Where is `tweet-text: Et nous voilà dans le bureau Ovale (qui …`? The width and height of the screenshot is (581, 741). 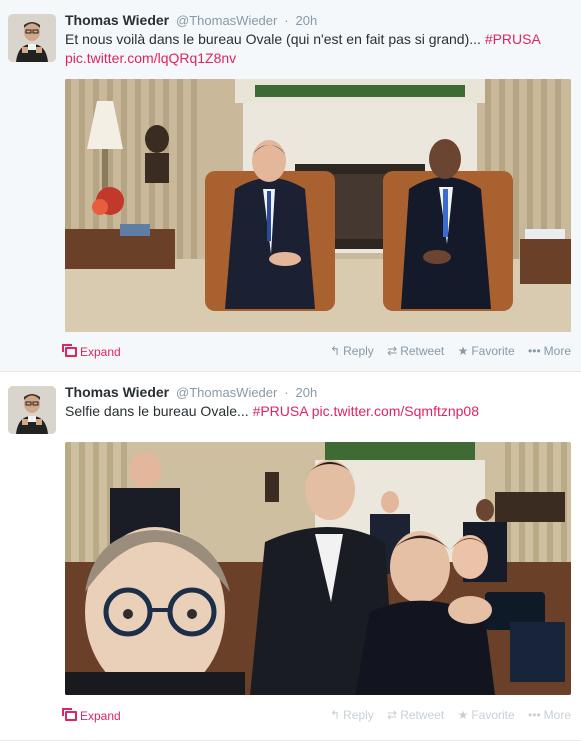 tweet-text: Et nous voilà dans le bureau Ovale (qui … is located at coordinates (317, 49).